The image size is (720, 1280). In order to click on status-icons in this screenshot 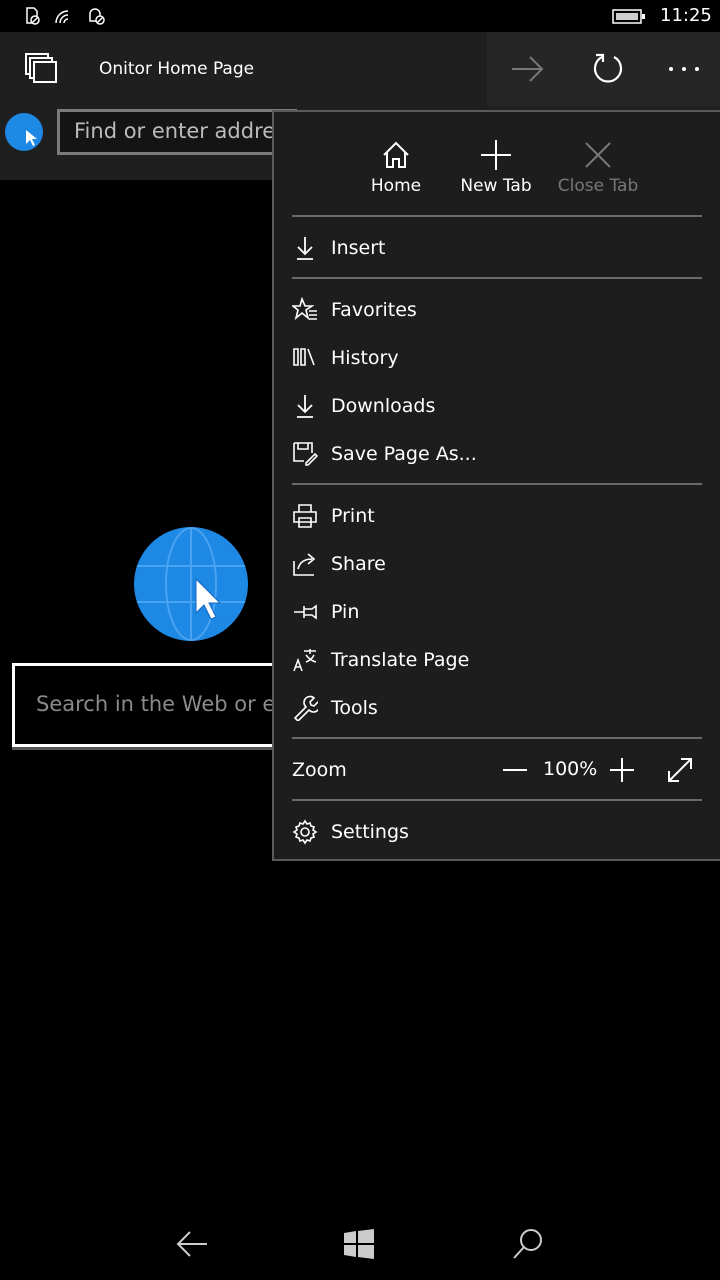, I will do `click(65, 16)`.